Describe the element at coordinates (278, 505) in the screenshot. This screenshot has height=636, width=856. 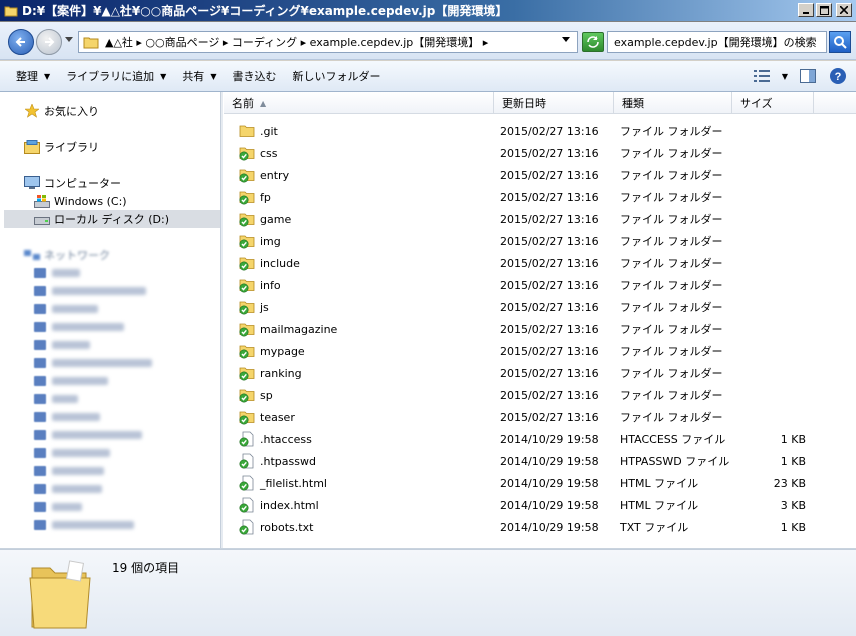
I see `file-name-cell: index.html` at that location.